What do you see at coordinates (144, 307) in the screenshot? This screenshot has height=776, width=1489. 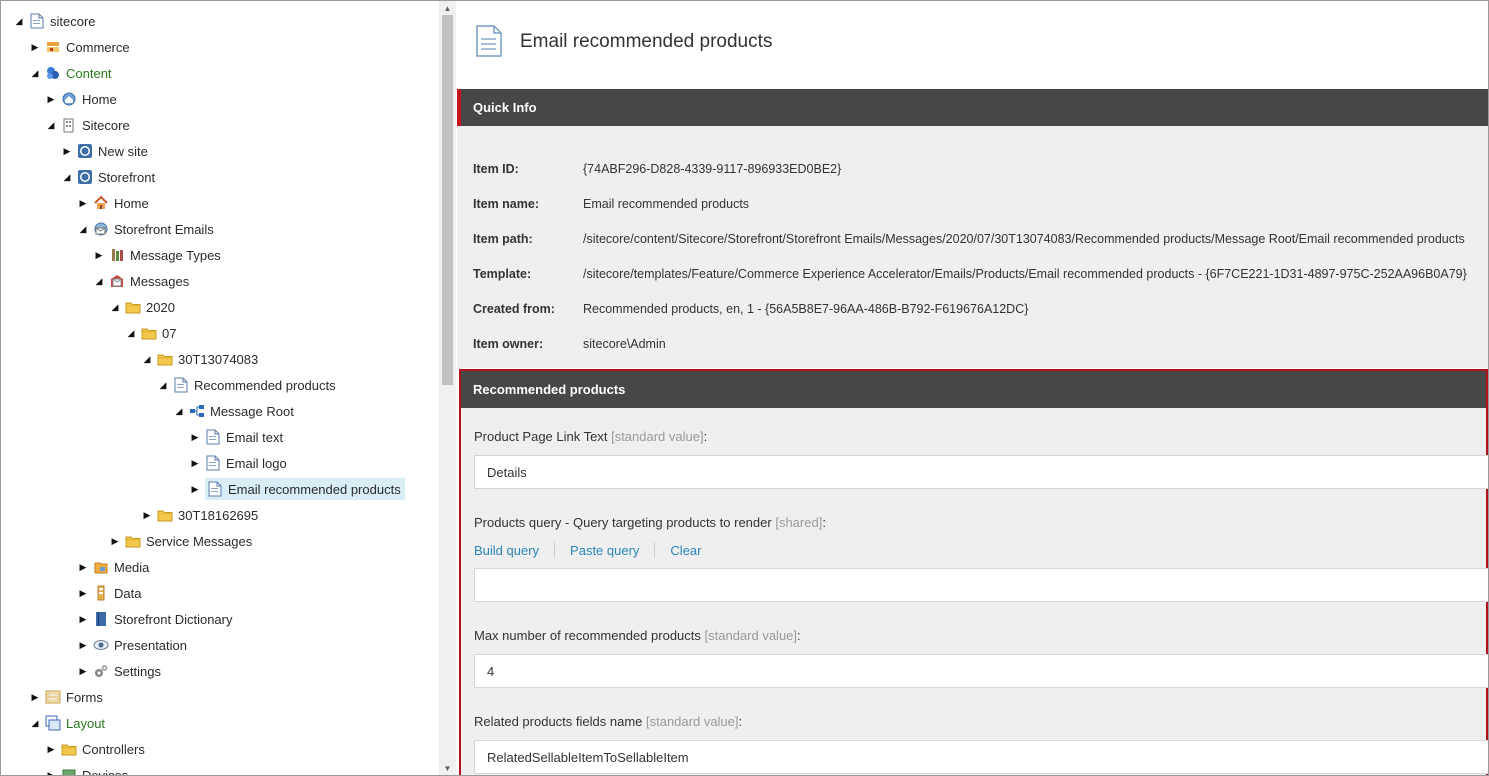 I see `tree-node-2020: ◢ 2020` at bounding box center [144, 307].